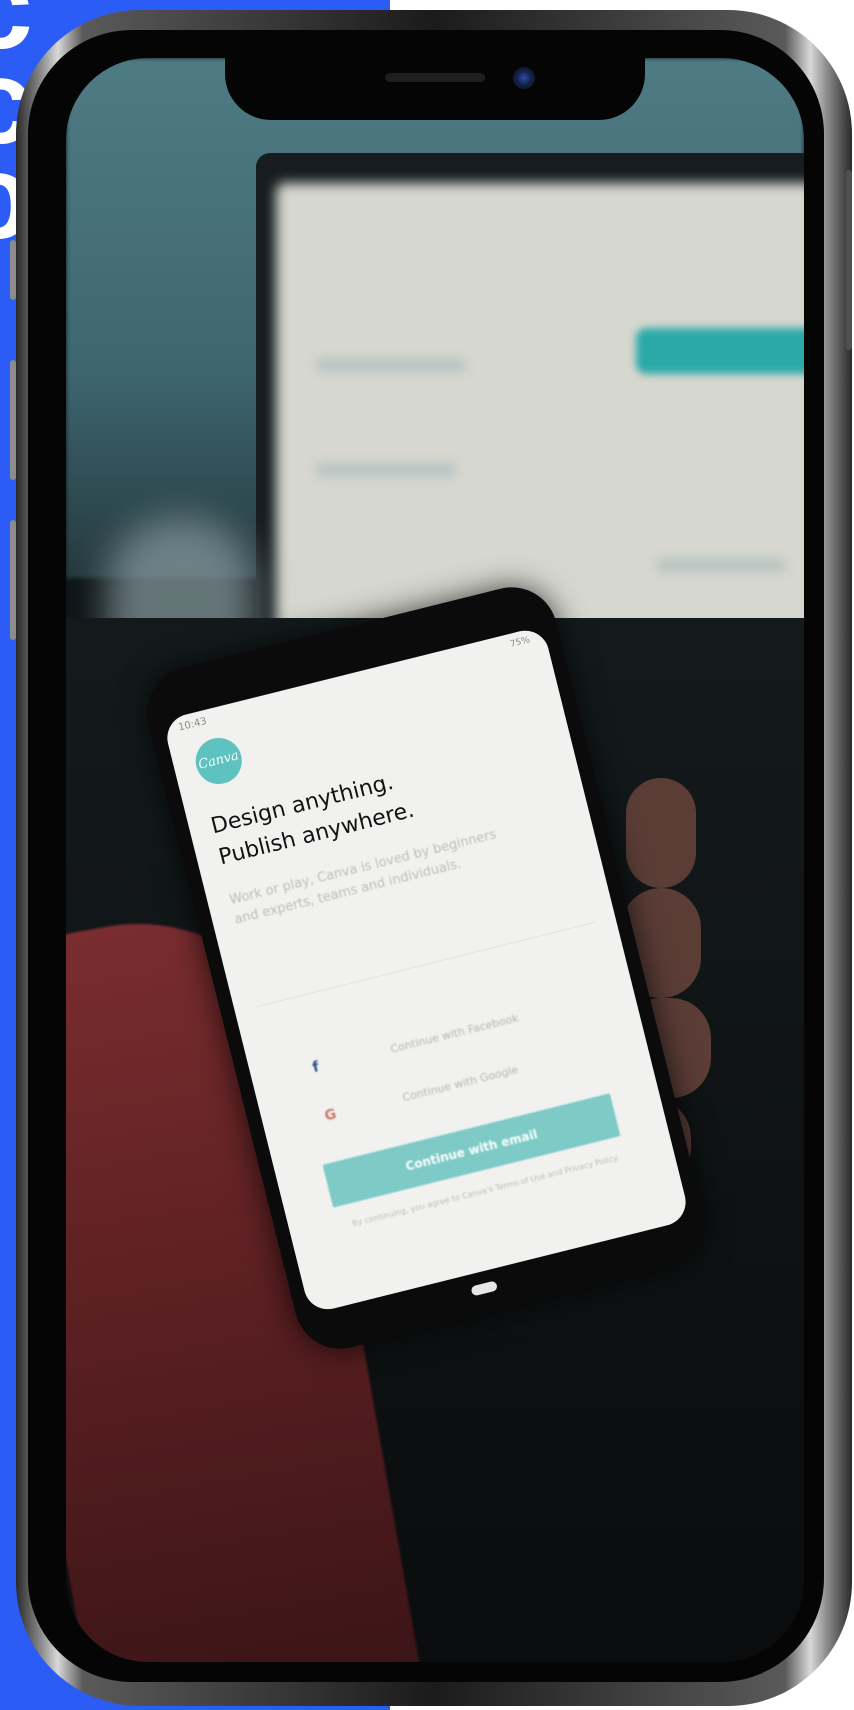 This screenshot has height=1710, width=854. Describe the element at coordinates (454, 1033) in the screenshot. I see `continue-with-facebook-label: Continue with Facebook` at that location.